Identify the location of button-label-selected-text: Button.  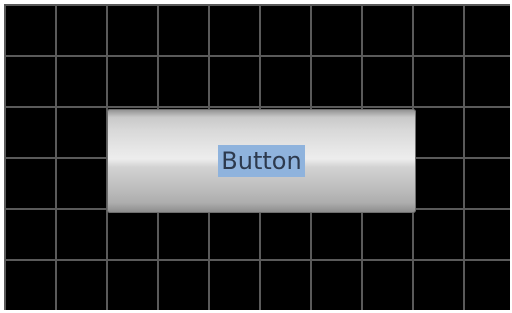
(261, 161).